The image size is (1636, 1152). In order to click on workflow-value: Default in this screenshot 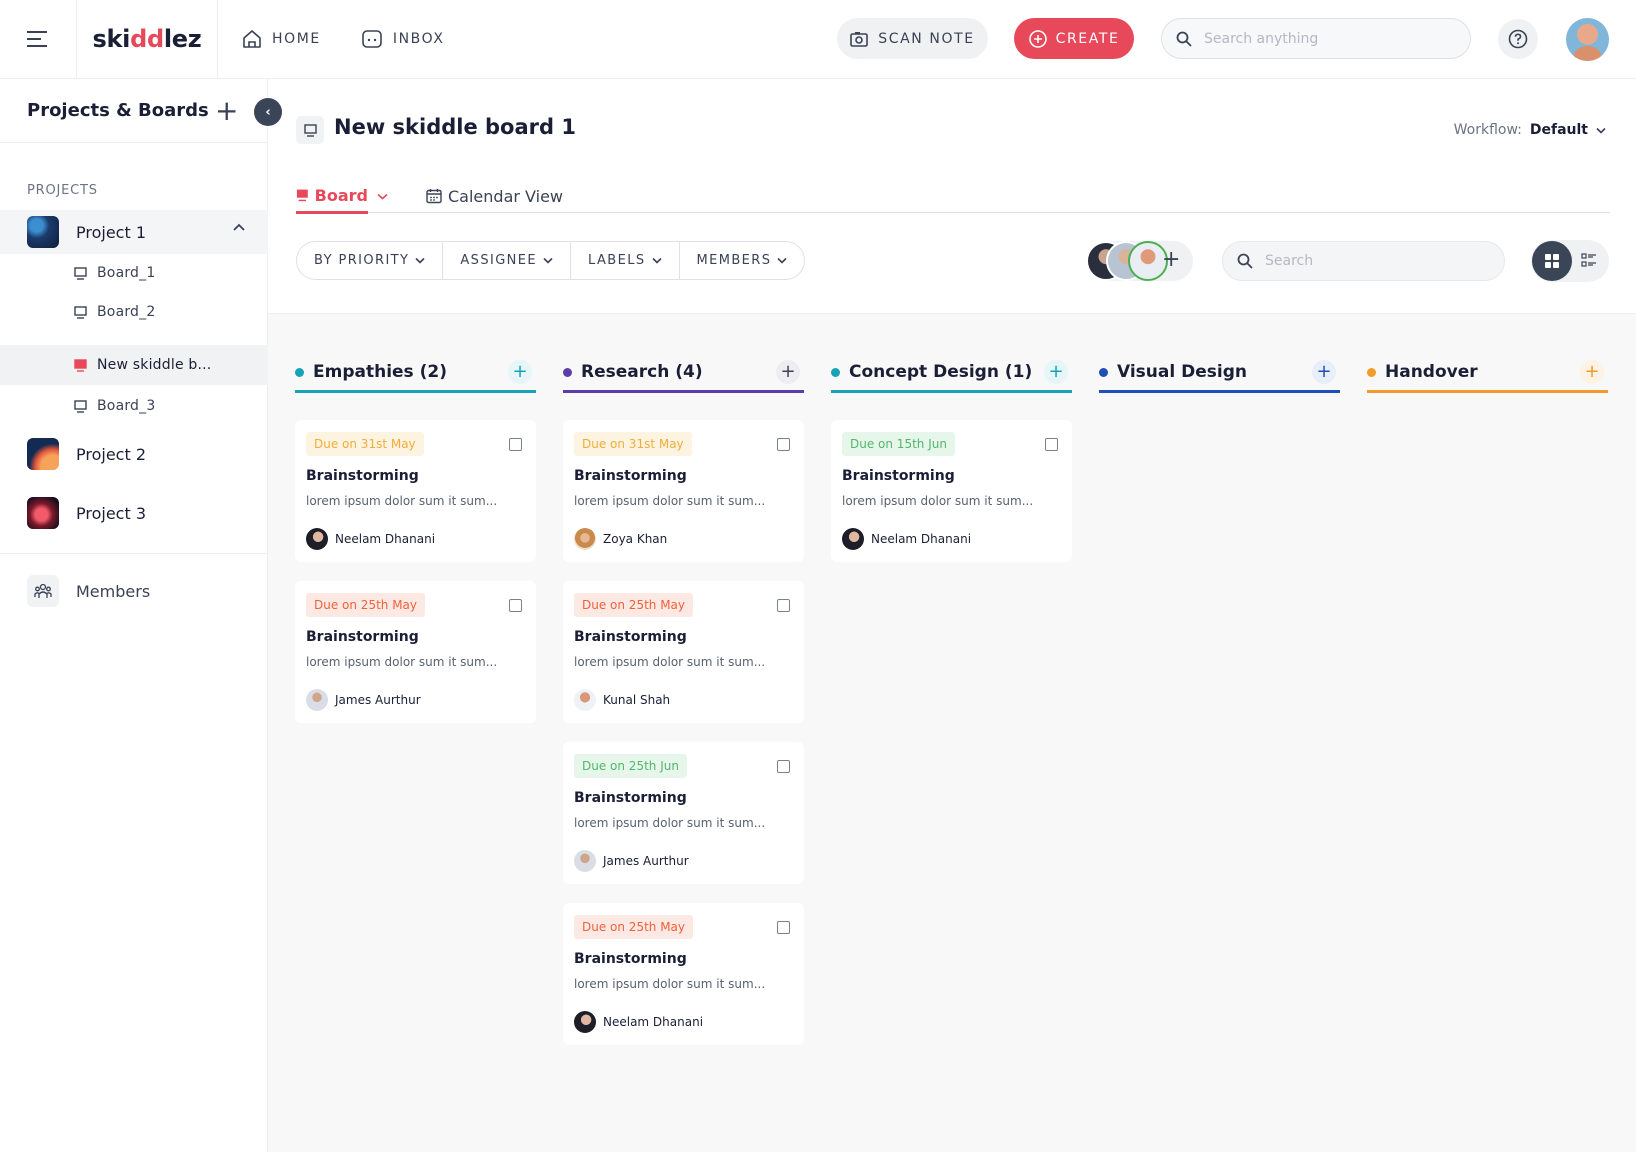, I will do `click(1558, 130)`.